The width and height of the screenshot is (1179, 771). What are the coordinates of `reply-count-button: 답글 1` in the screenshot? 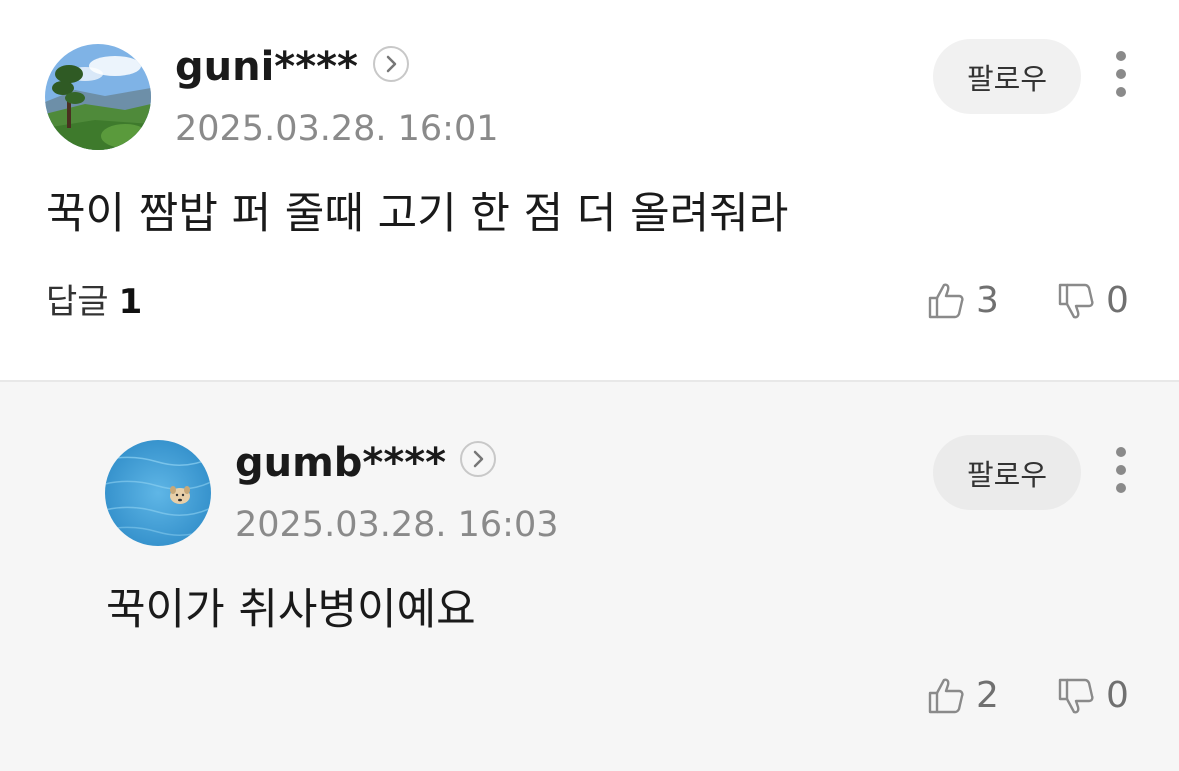 It's located at (94, 302).